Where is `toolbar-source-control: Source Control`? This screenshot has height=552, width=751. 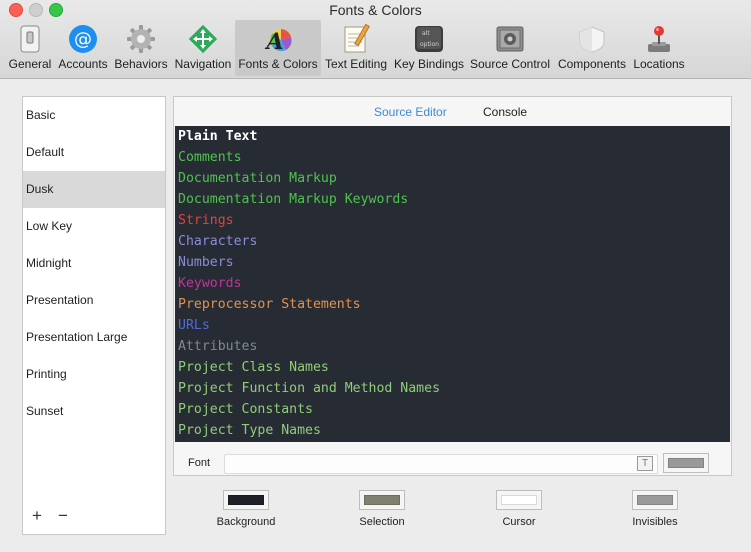 toolbar-source-control: Source Control is located at coordinates (510, 48).